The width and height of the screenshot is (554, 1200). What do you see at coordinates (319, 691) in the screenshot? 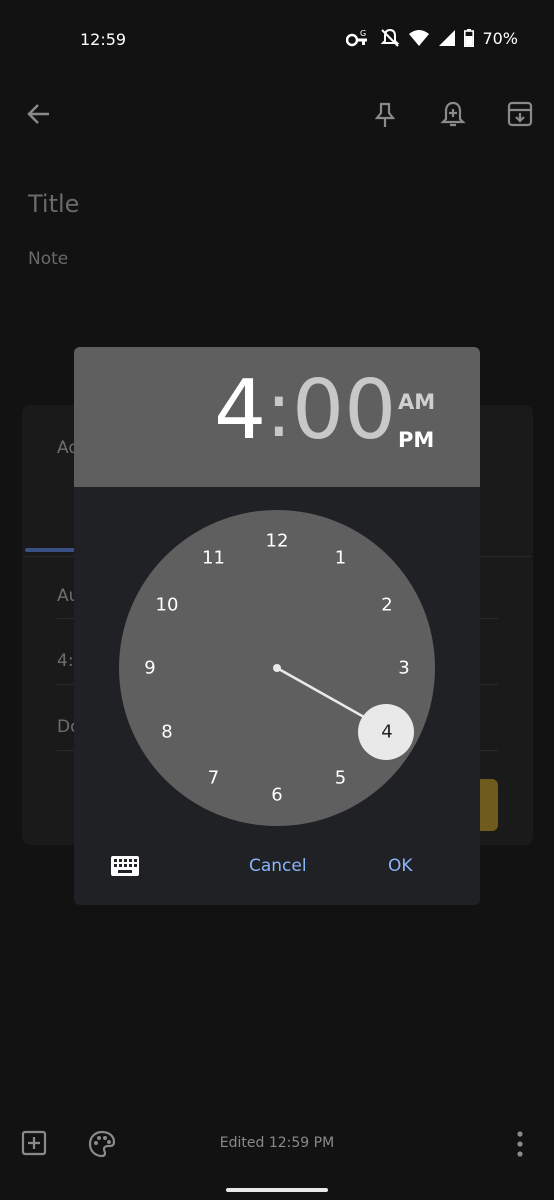
I see `clock-hand` at bounding box center [319, 691].